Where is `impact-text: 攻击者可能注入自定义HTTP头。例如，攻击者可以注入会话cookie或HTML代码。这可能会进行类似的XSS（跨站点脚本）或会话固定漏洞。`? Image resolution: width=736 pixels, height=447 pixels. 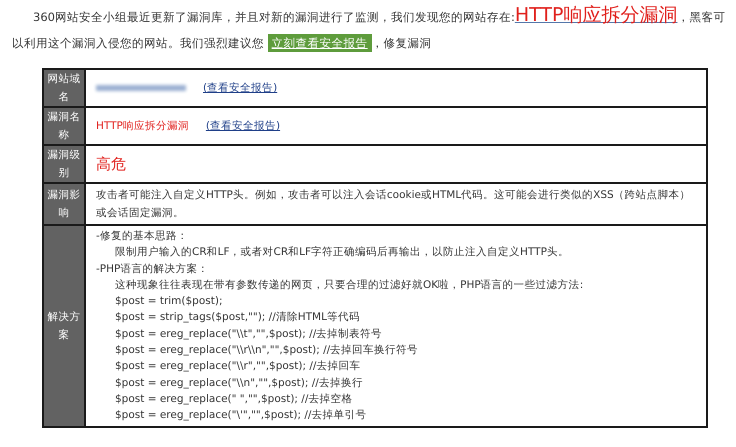 impact-text: 攻击者可能注入自定义HTTP头。例如，攻击者可以注入会话cookie或HTML代码。这可能会进行类似的XSS（跨站点脚本）或会话固定漏洞。 is located at coordinates (394, 204).